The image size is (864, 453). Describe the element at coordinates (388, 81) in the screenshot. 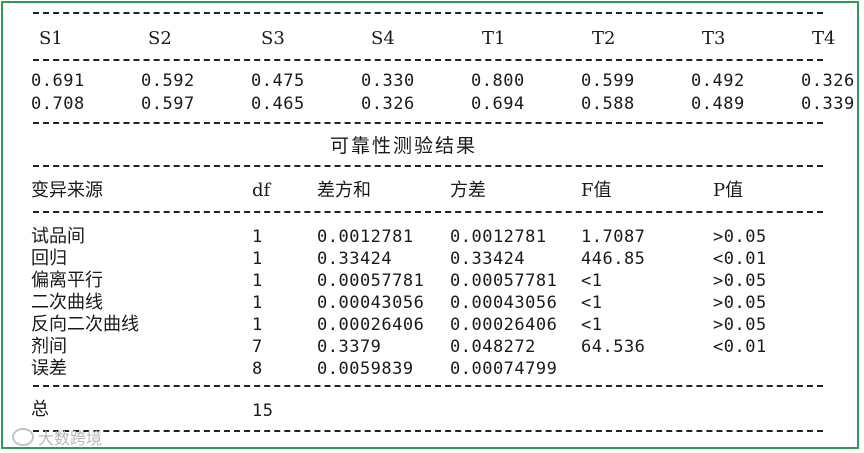

I see `sample-cell: 0.330` at that location.